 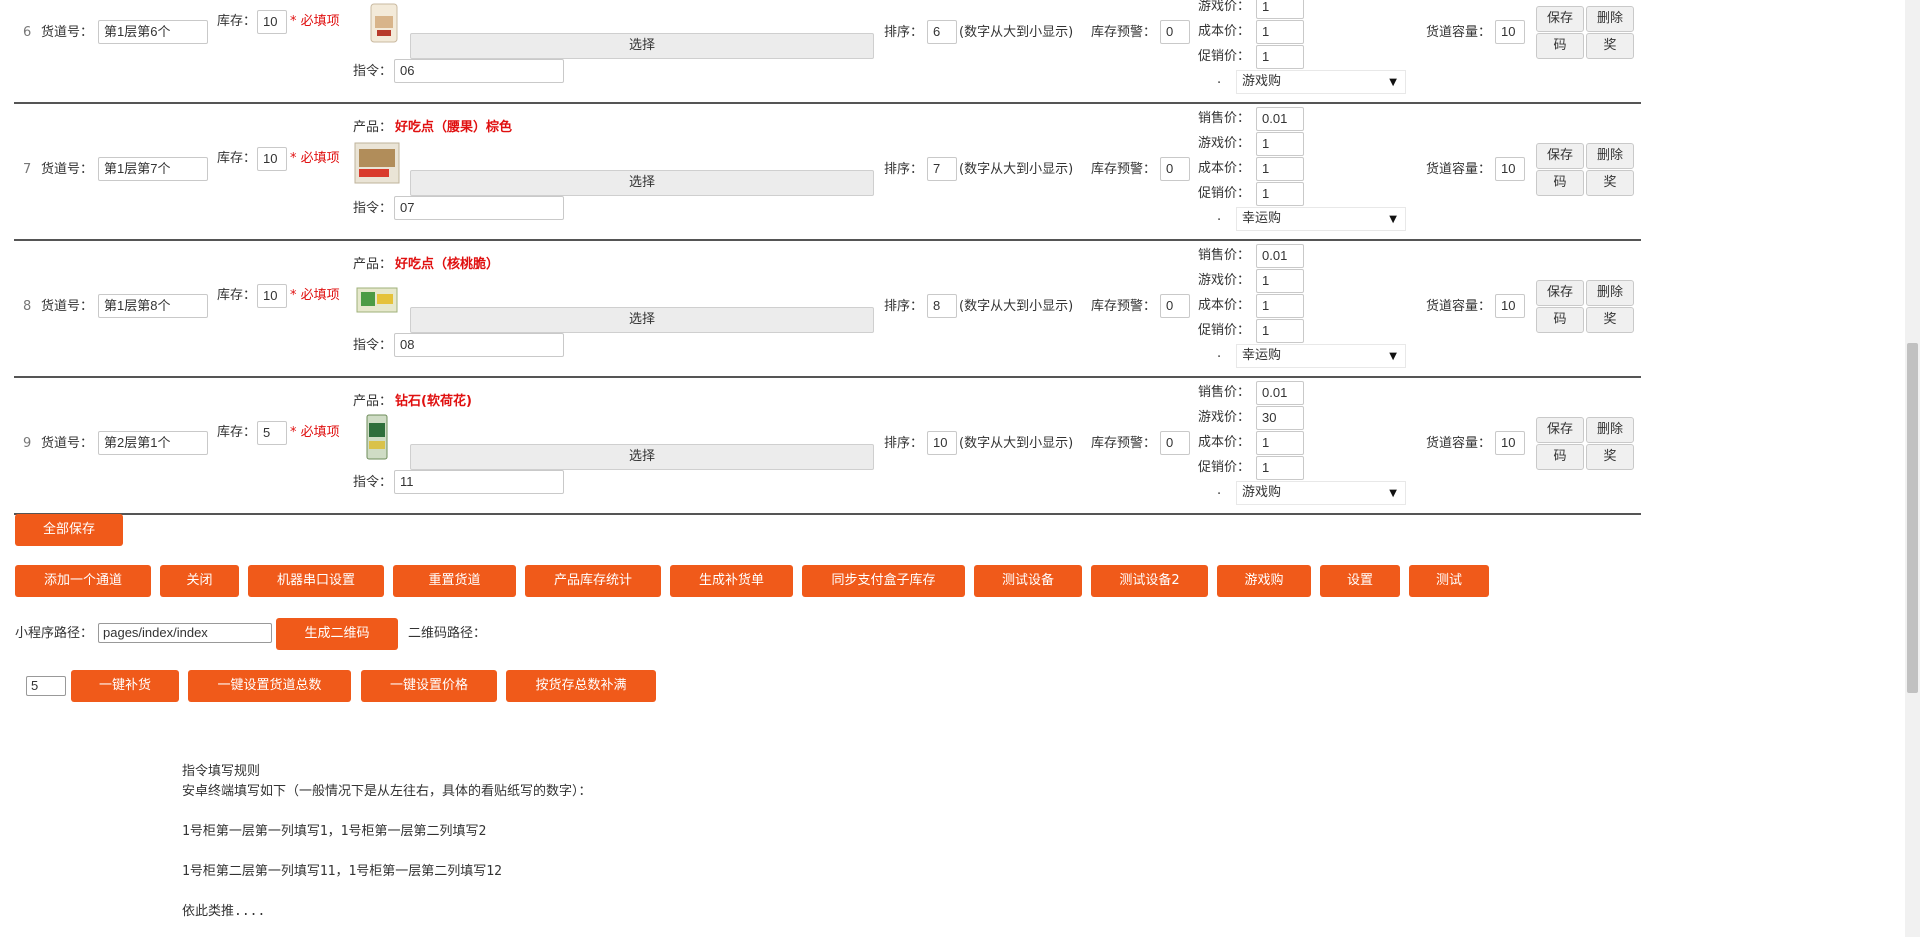 What do you see at coordinates (479, 345) in the screenshot?
I see `command-input: 08` at bounding box center [479, 345].